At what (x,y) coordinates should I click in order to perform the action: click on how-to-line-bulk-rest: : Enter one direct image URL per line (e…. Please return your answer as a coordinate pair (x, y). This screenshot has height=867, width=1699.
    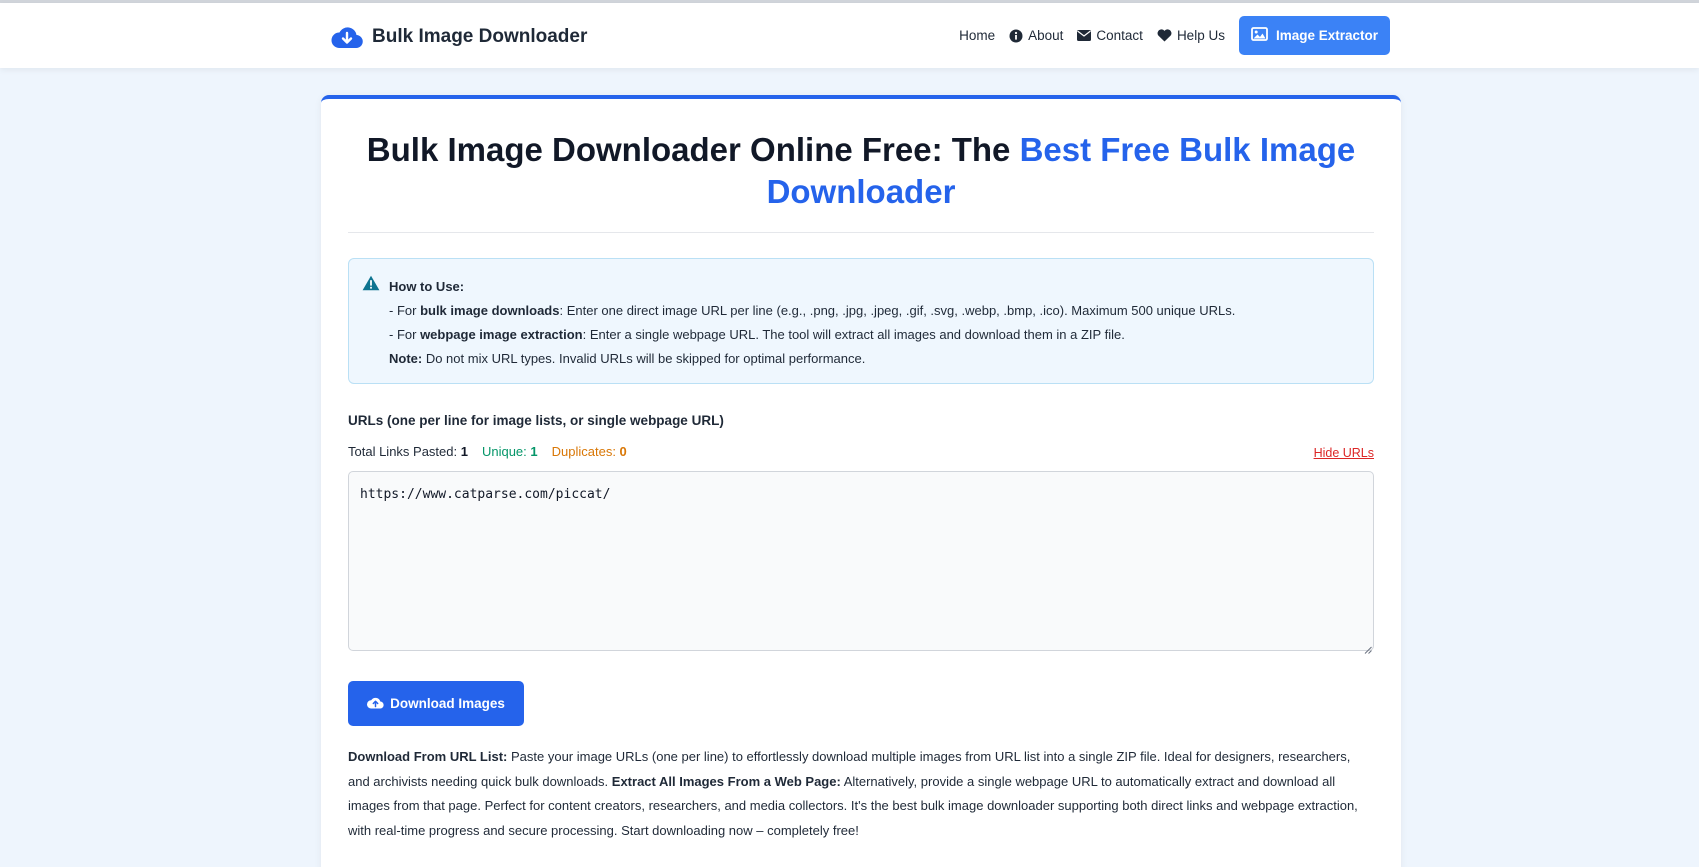
    Looking at the image, I should click on (897, 310).